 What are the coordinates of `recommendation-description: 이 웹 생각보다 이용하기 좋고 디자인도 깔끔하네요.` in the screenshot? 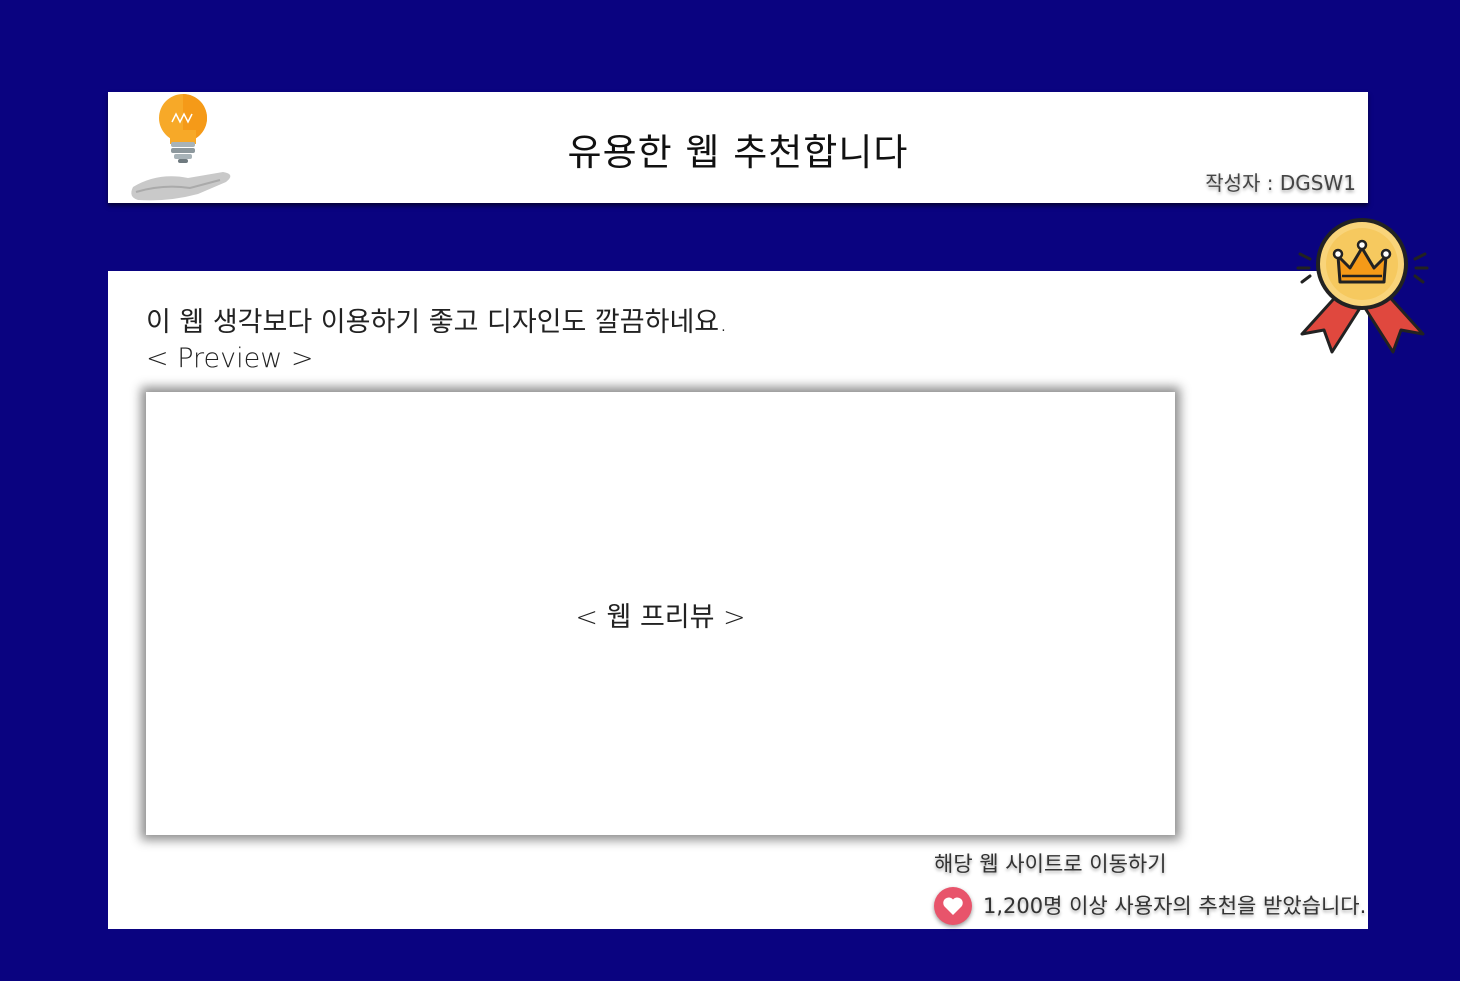 It's located at (437, 322).